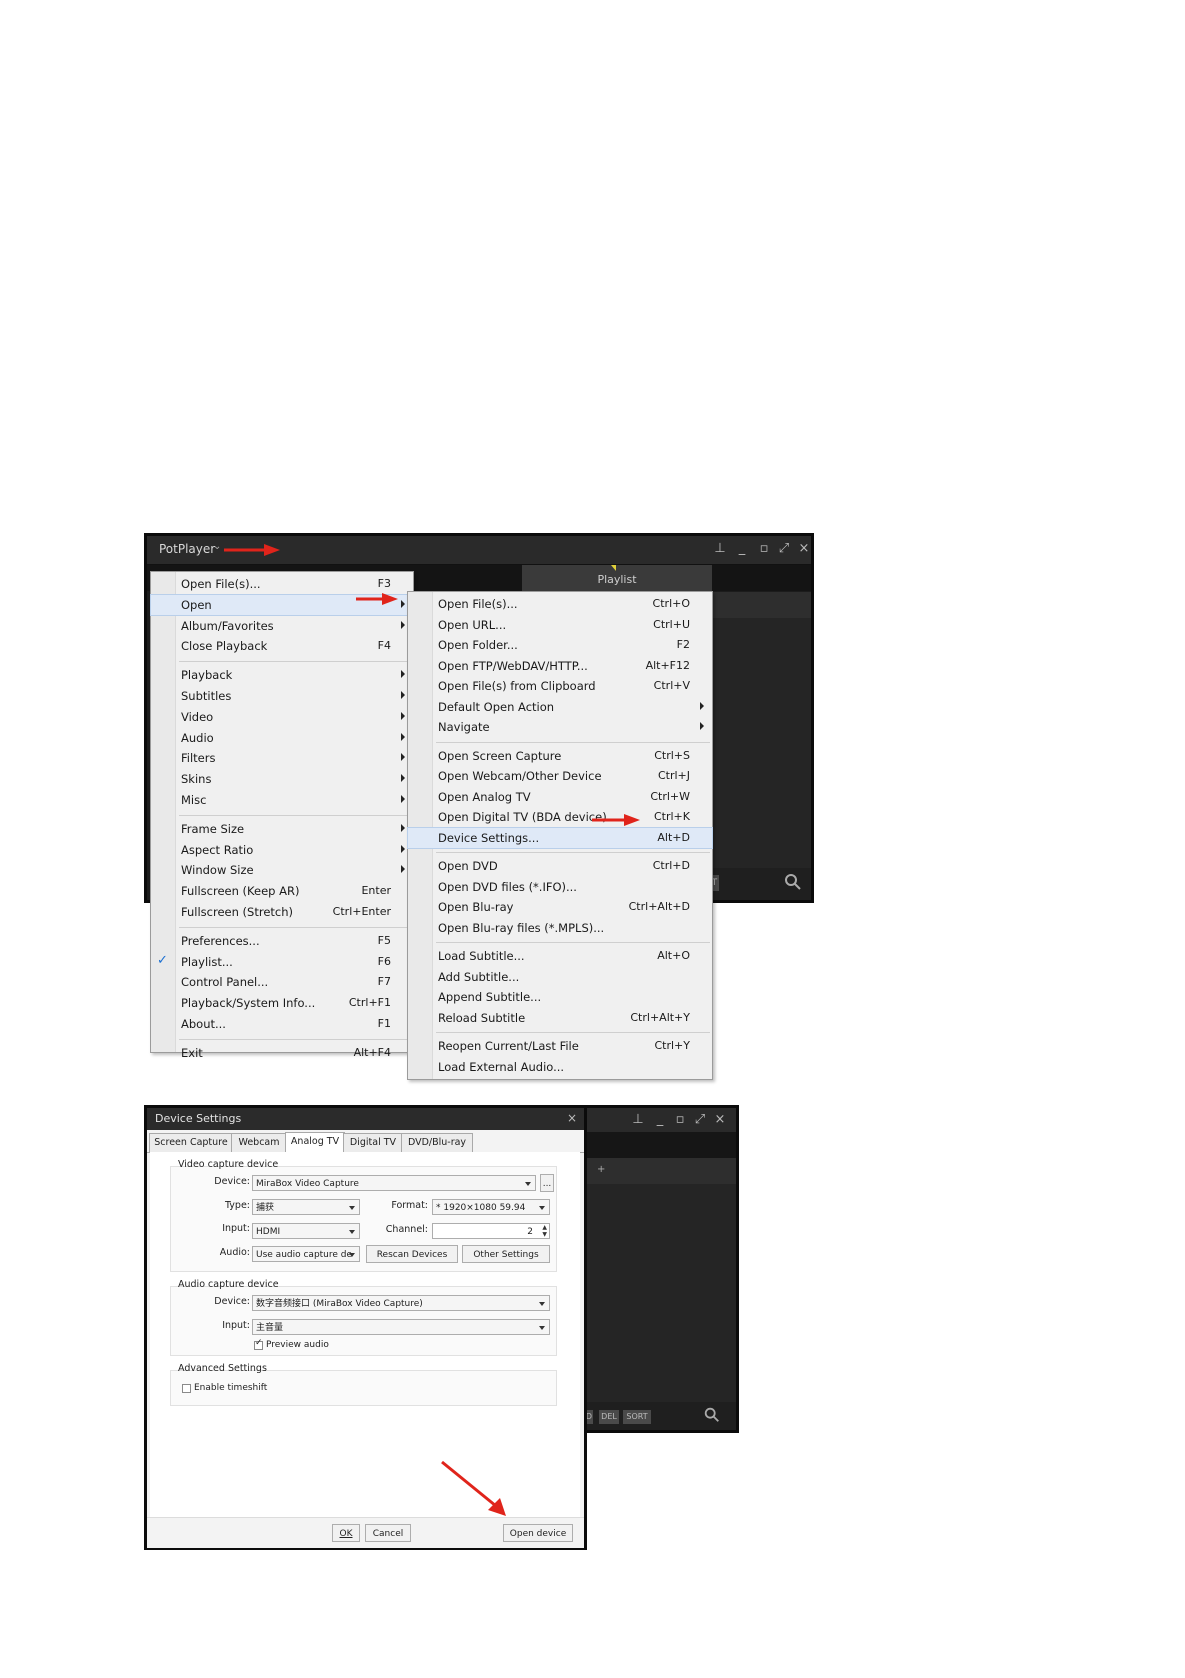  What do you see at coordinates (306, 1254) in the screenshot?
I see `audio-source-select: Use audio capture de` at bounding box center [306, 1254].